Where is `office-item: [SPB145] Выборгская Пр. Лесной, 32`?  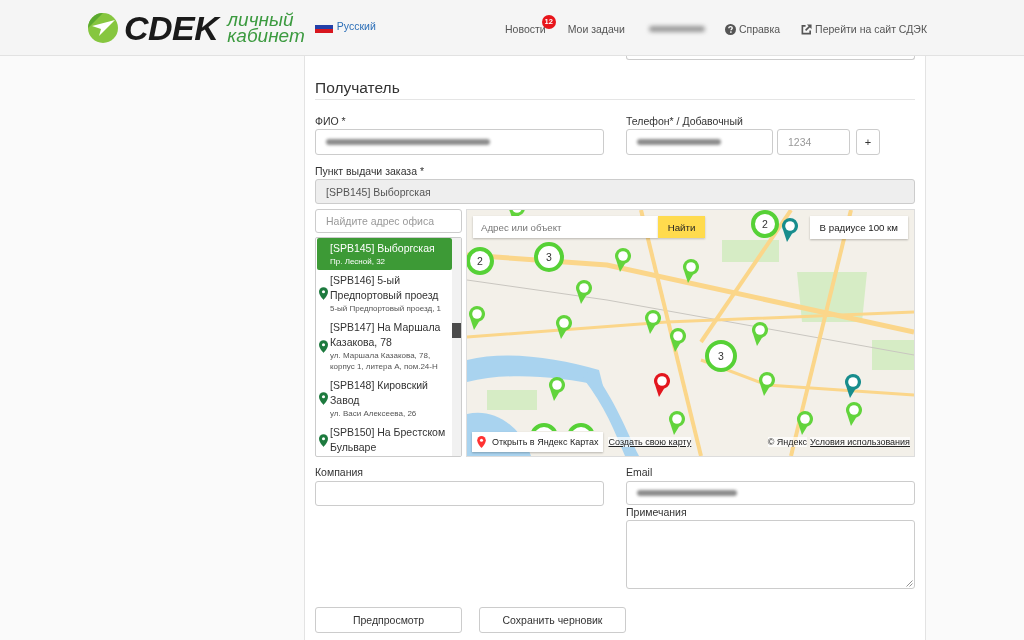
office-item: [SPB145] Выборгская Пр. Лесной, 32 is located at coordinates (384, 254).